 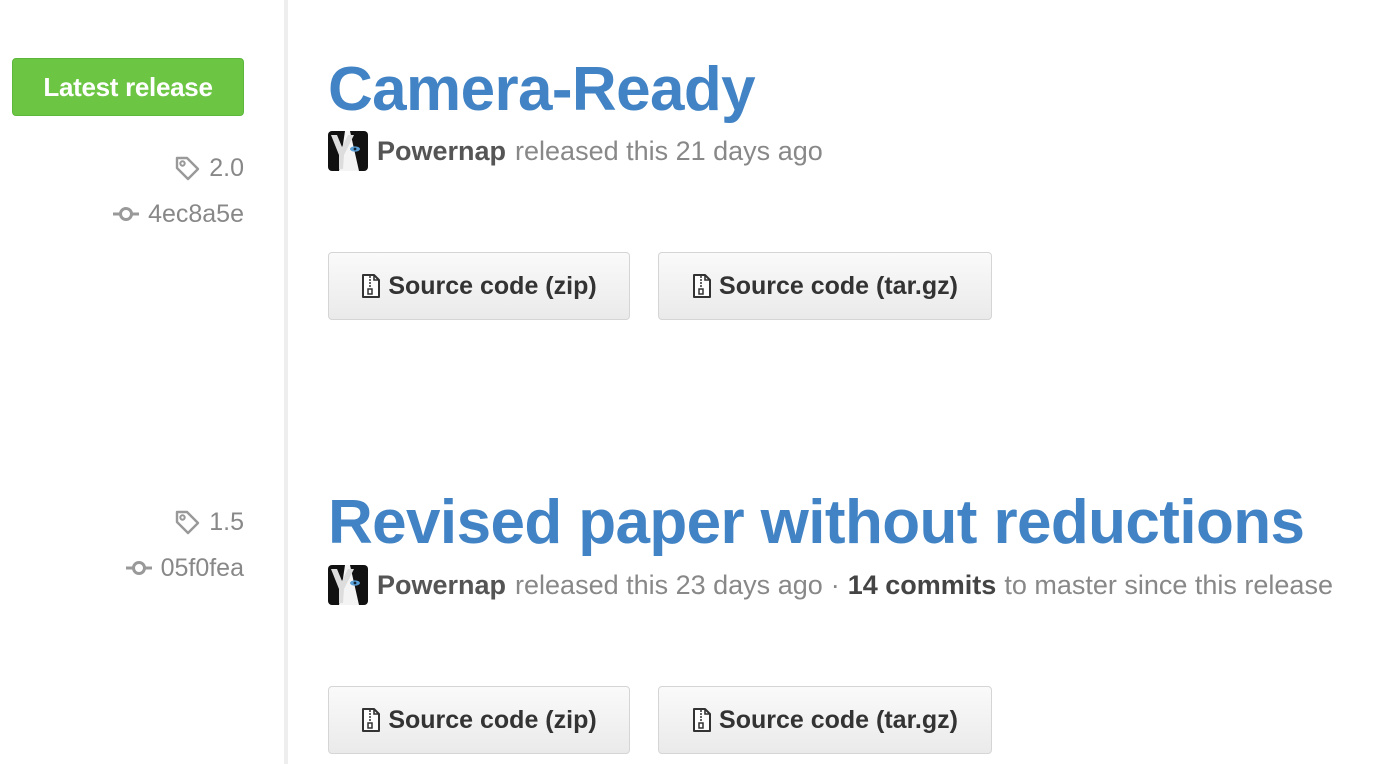 I want to click on released-text: released this 23 days ago, so click(x=669, y=584).